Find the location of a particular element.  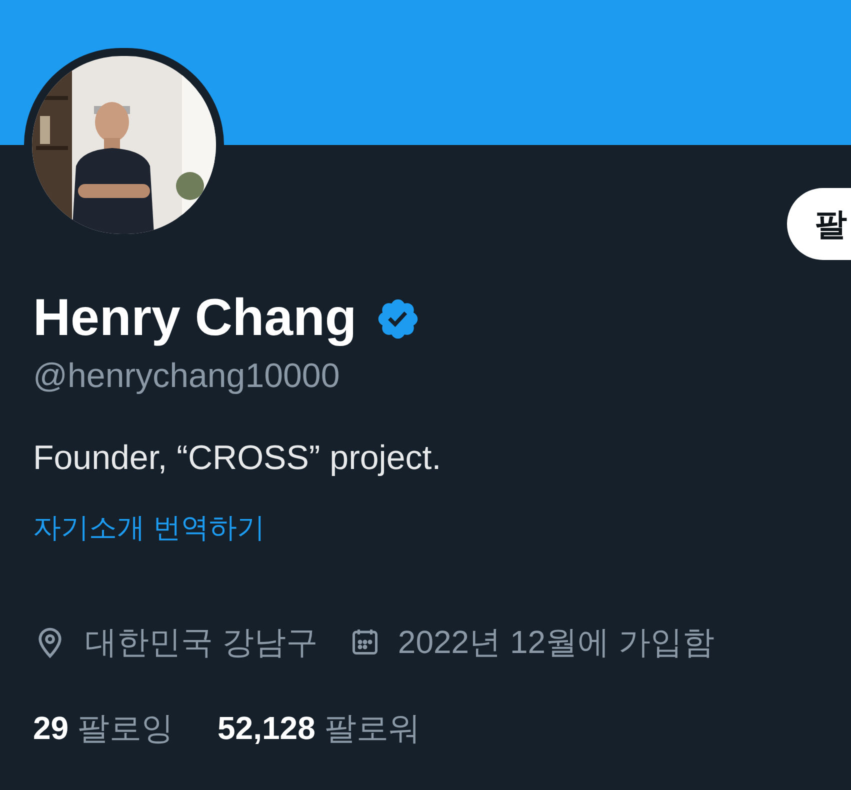

follow-stat-link: 29 팔로잉 is located at coordinates (103, 728).